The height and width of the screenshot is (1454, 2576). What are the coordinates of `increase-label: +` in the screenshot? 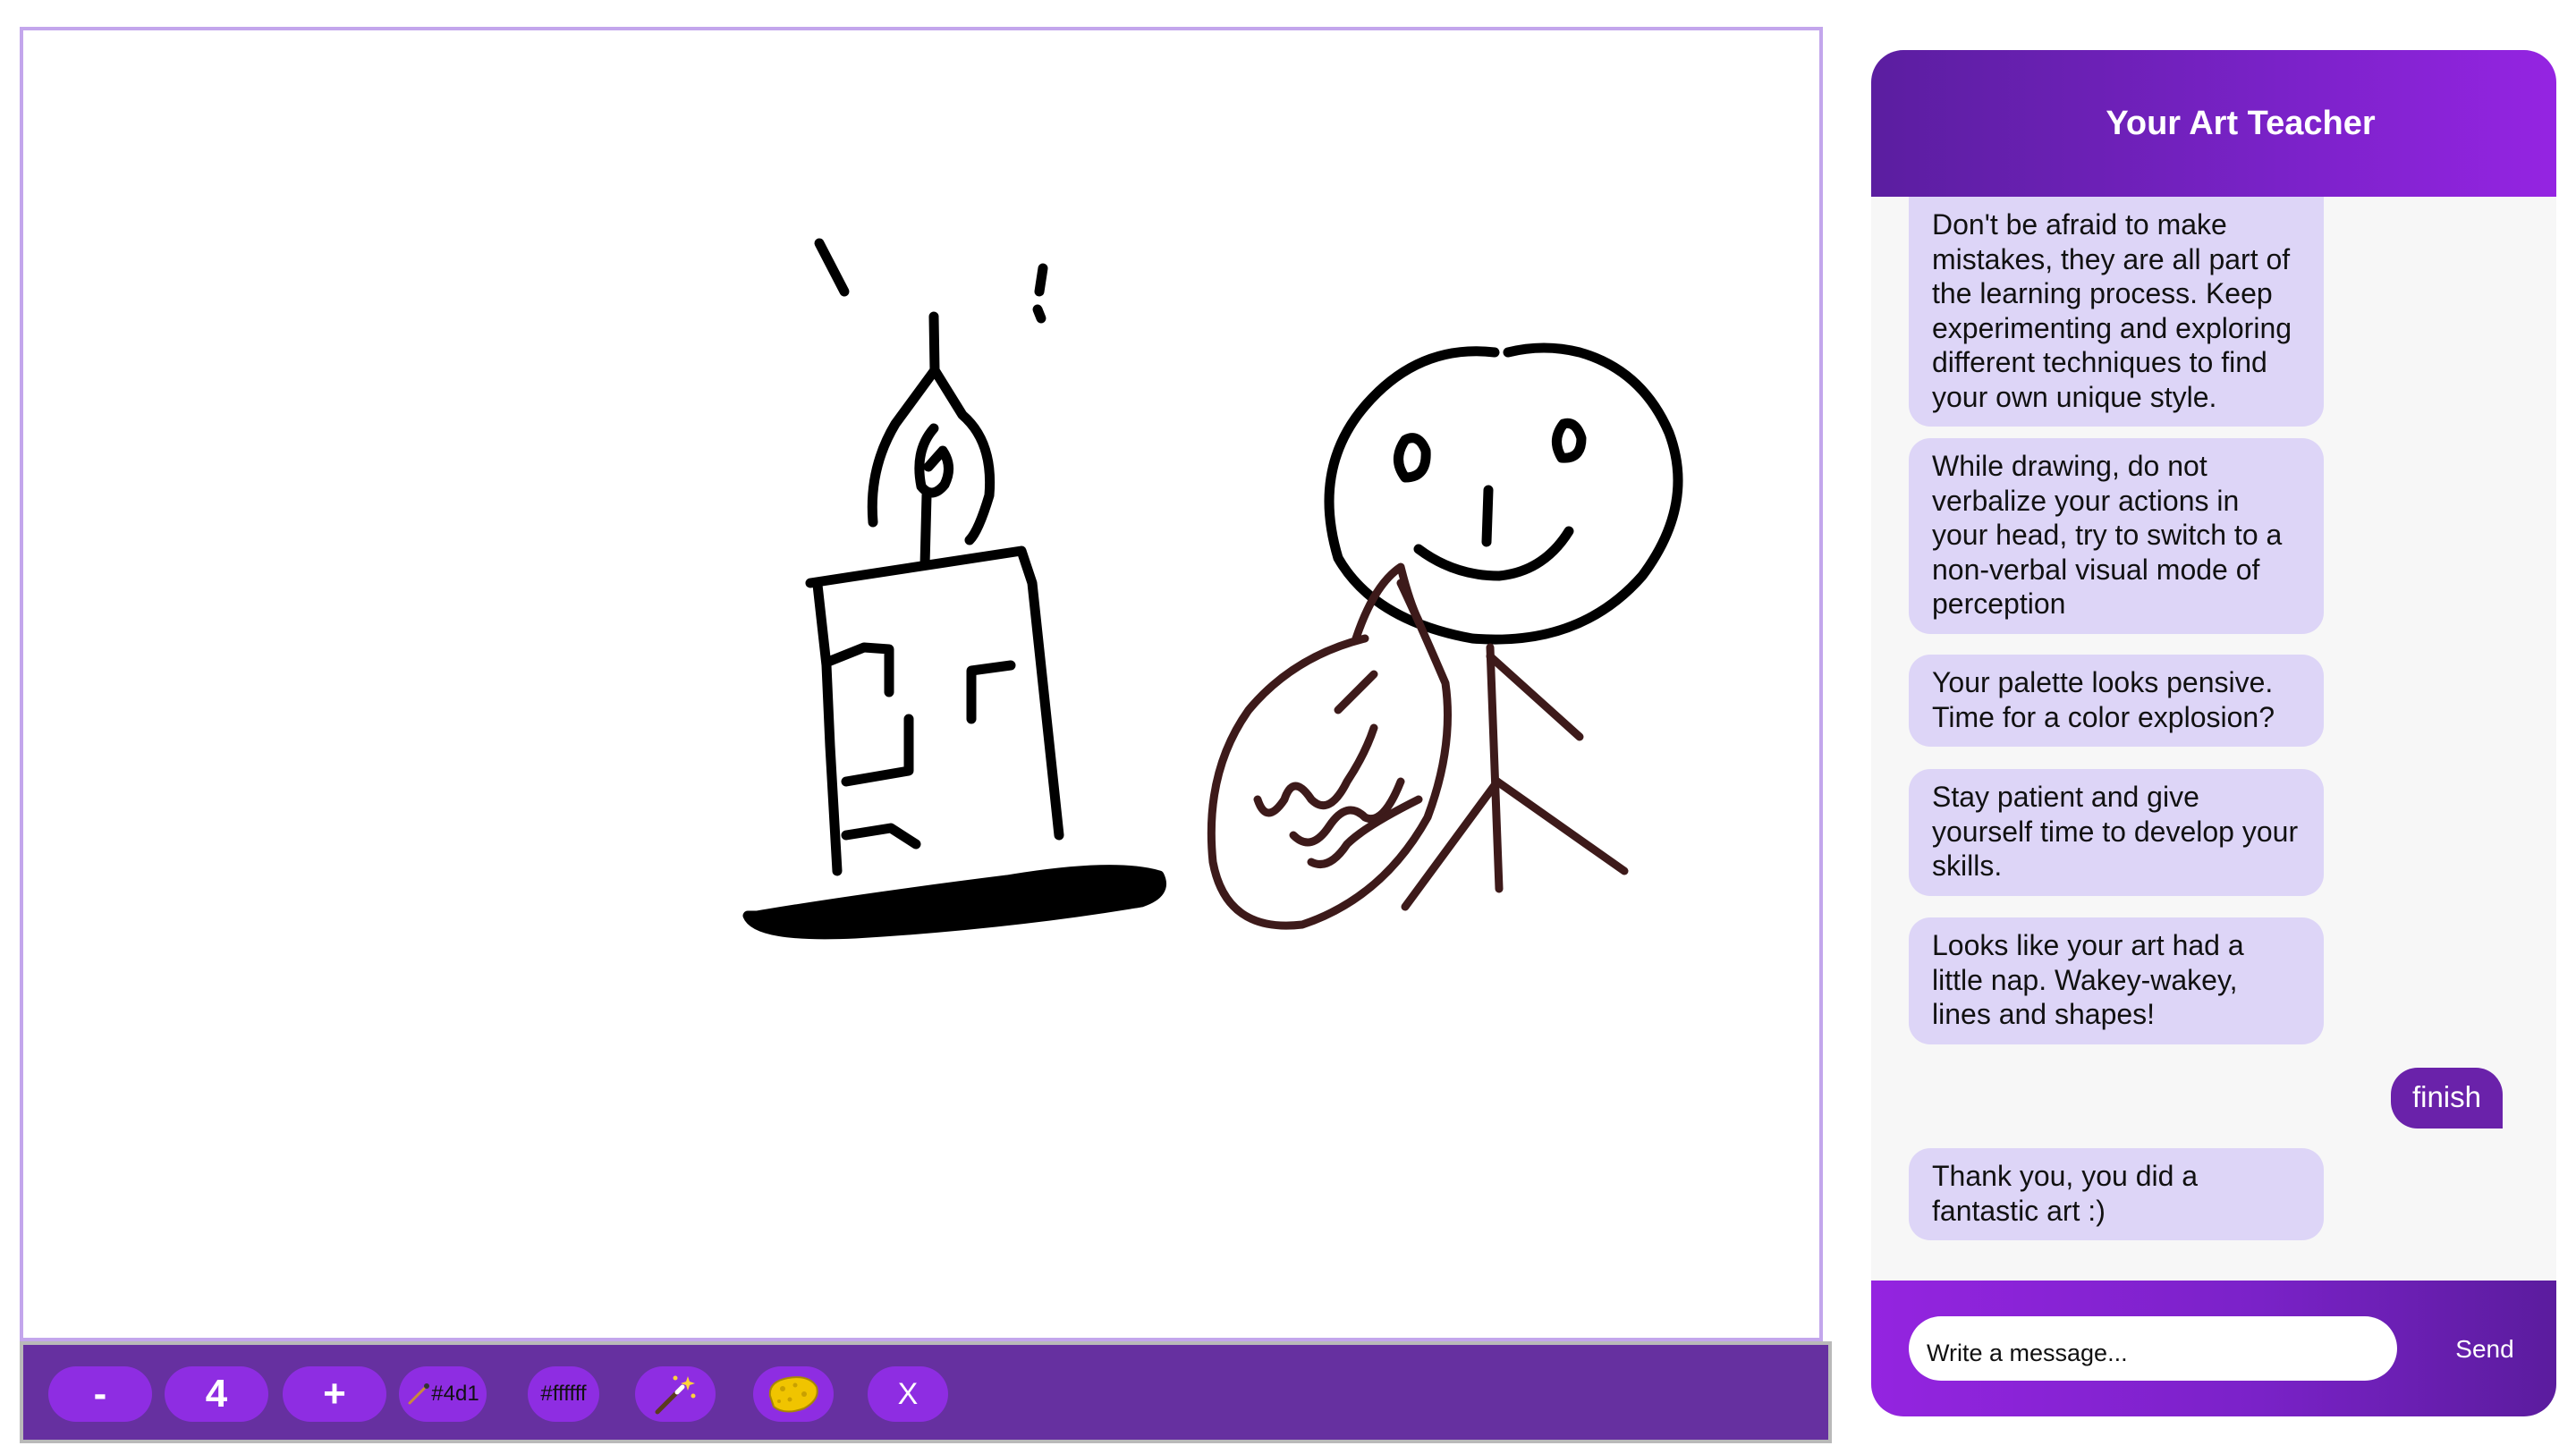 It's located at (334, 1394).